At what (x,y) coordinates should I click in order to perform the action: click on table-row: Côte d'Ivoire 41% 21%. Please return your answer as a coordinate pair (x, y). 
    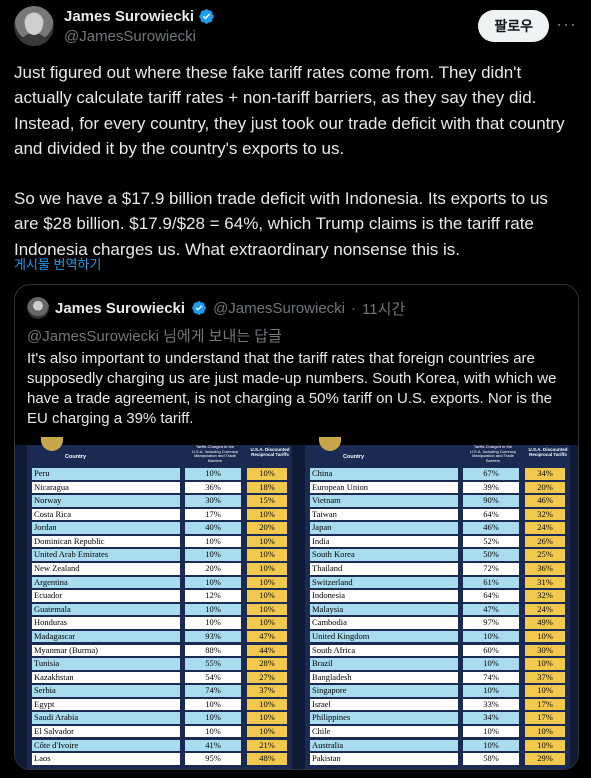
    Looking at the image, I should click on (159, 745).